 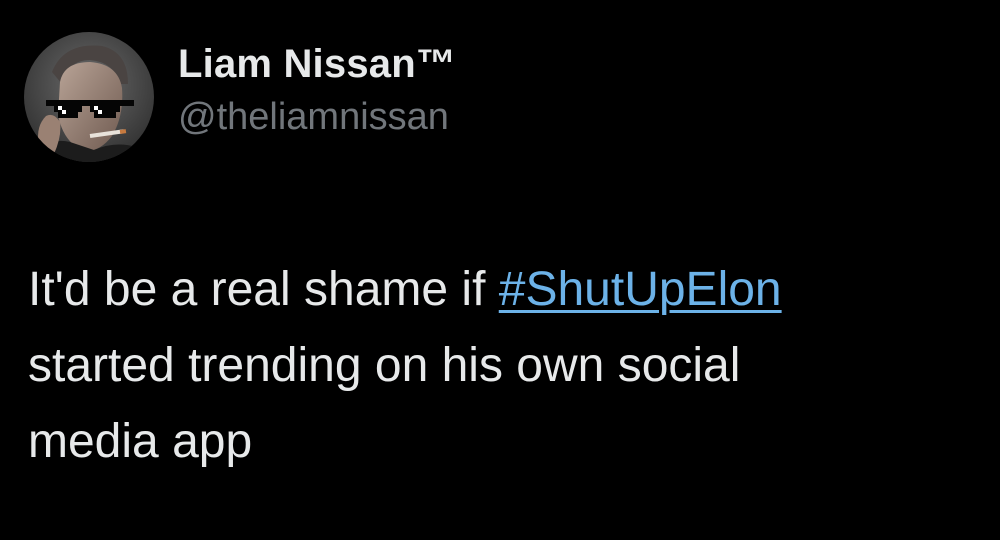 I want to click on tweet-line-2: started trending on his own social, so click(x=384, y=365).